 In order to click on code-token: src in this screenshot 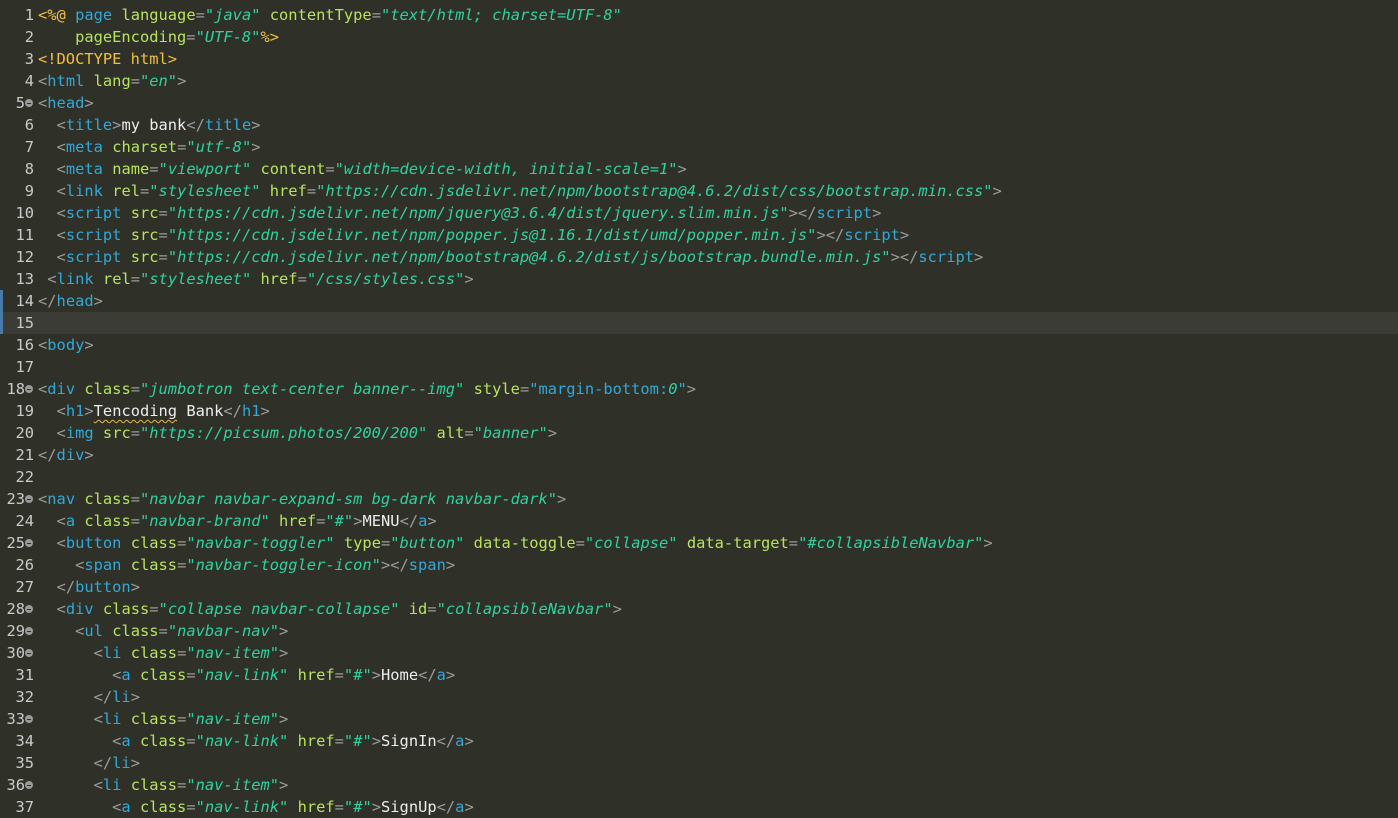, I will do `click(144, 257)`.